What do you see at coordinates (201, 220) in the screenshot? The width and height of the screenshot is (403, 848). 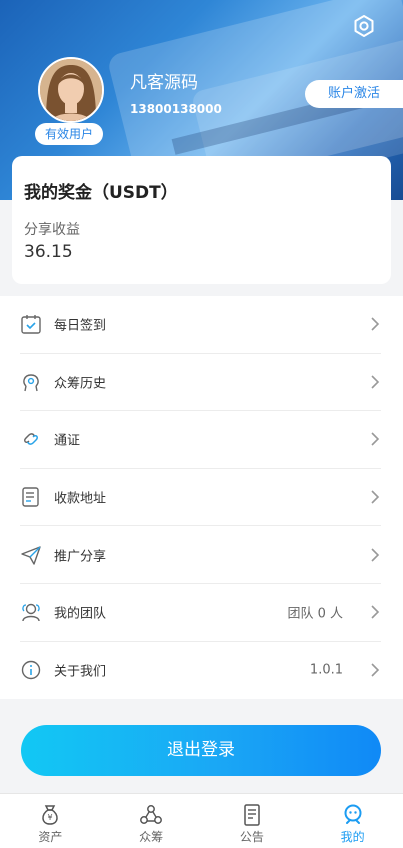 I see `reward-card: 我的奖金（USDT） 分享收益 36.15` at bounding box center [201, 220].